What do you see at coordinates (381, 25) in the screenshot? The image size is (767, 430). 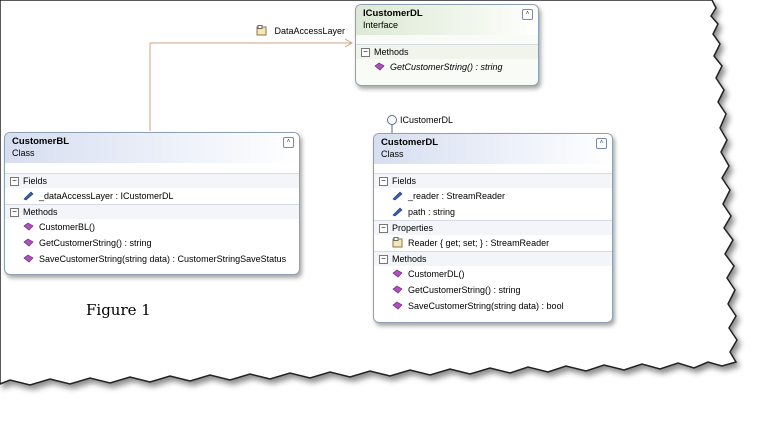 I see `class-stereotype: Interface` at bounding box center [381, 25].